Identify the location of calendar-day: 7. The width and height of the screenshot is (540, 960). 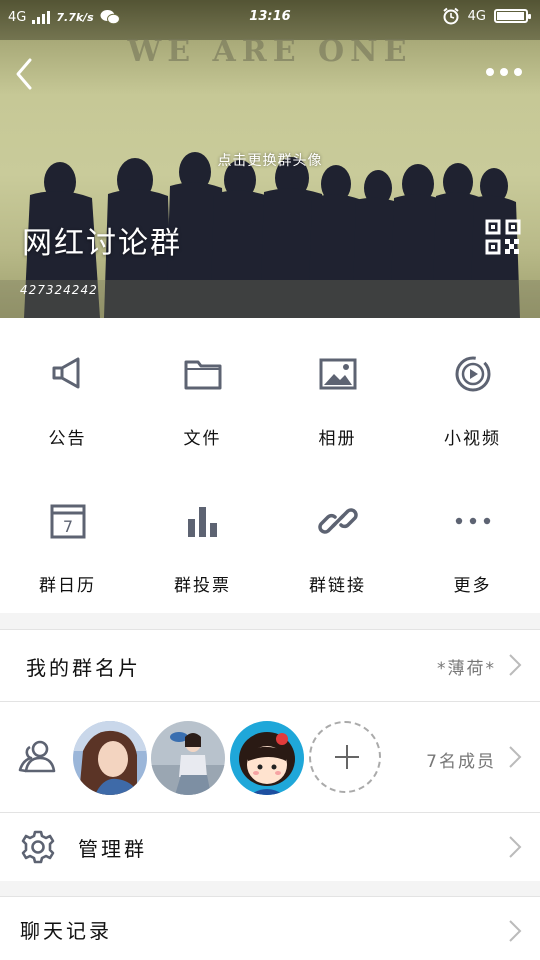
(67, 526).